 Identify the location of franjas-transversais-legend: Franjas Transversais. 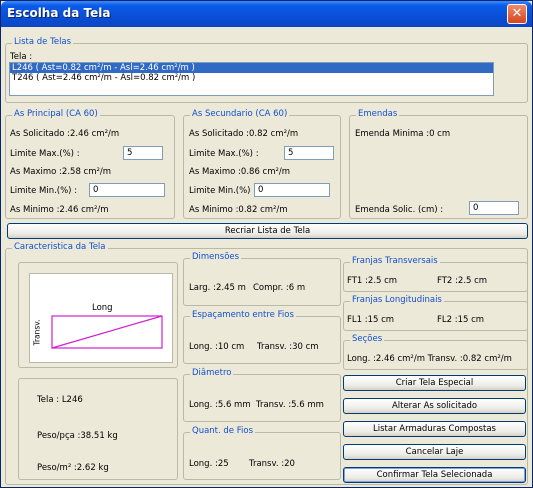
(395, 261).